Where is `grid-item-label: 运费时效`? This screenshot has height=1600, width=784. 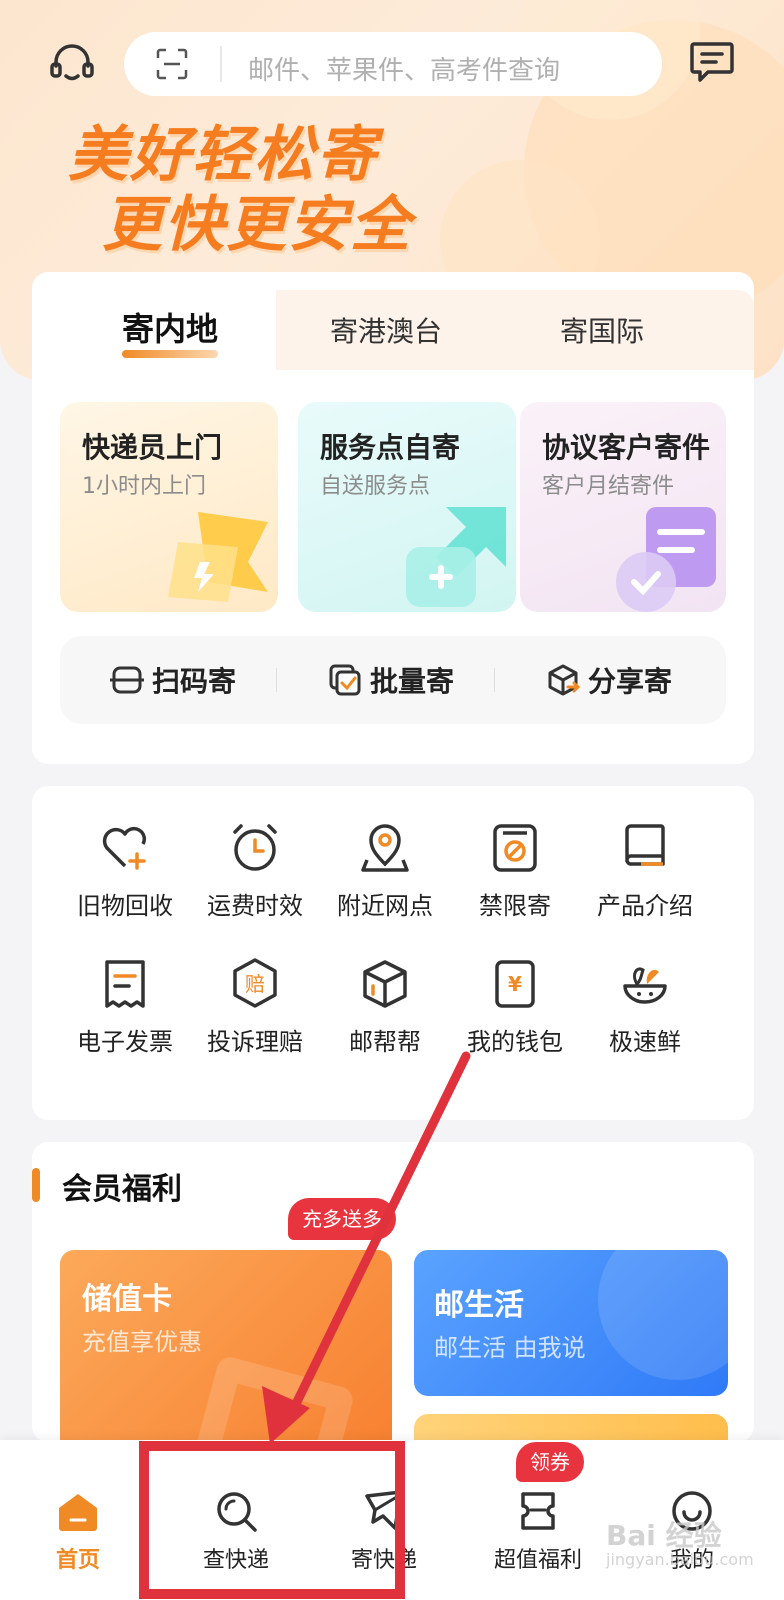
grid-item-label: 运费时效 is located at coordinates (255, 906).